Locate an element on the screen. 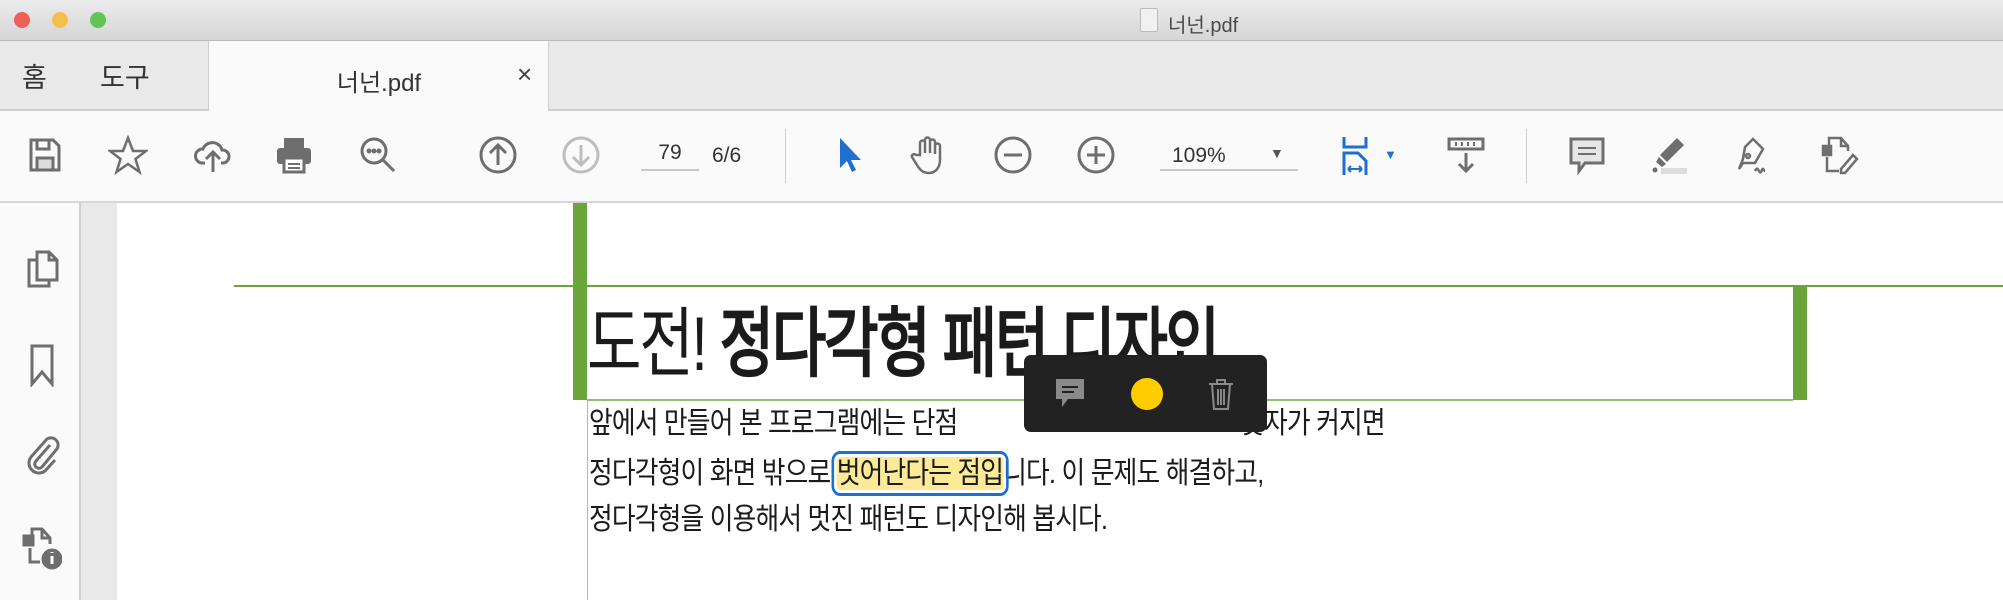 The width and height of the screenshot is (2003, 600). fit-page-dropdown-icon: ▼ is located at coordinates (1390, 154).